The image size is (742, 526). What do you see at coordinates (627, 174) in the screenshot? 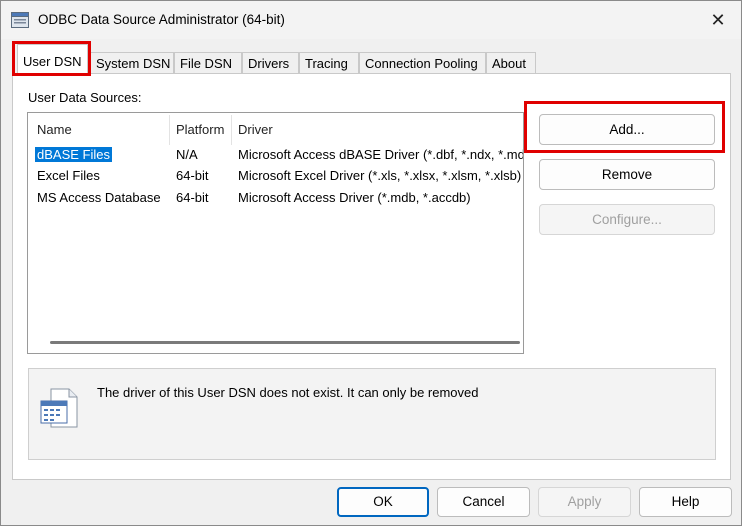
I see `remove-button: Remove` at bounding box center [627, 174].